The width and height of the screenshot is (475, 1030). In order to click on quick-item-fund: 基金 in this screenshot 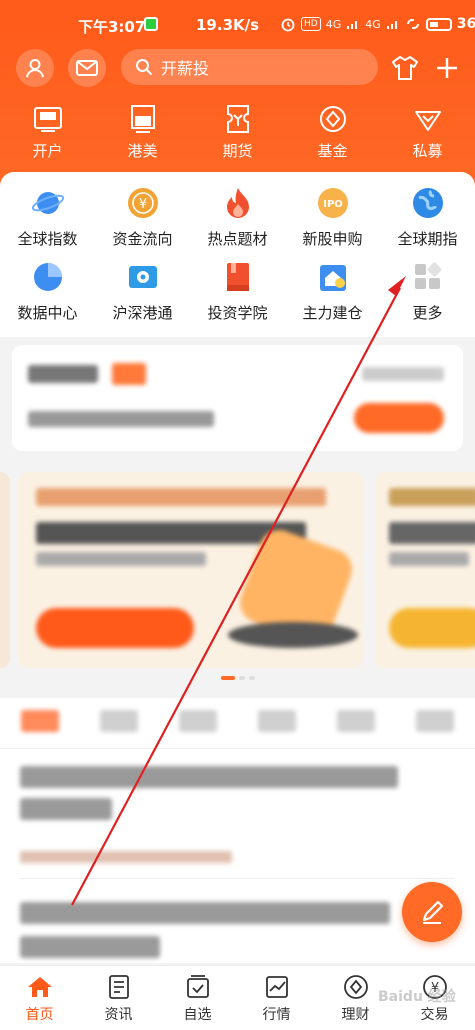, I will do `click(332, 134)`.